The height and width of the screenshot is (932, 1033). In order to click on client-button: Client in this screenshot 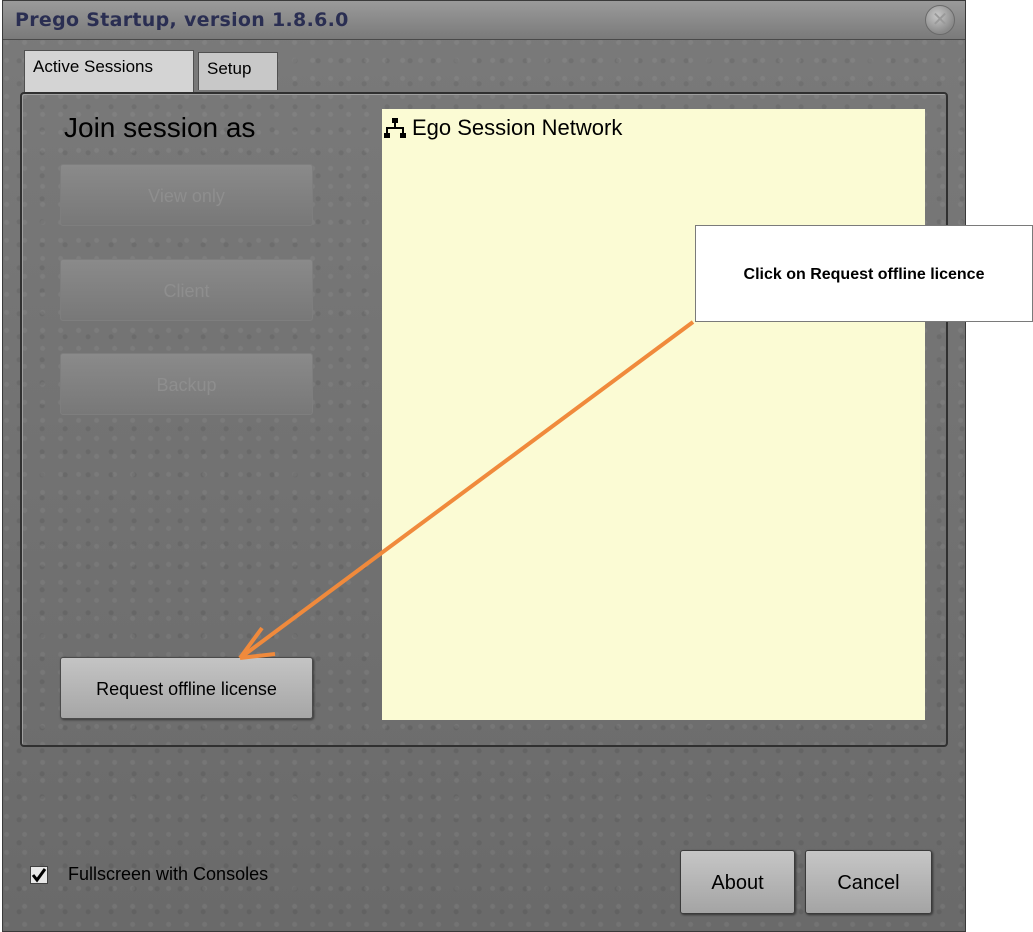, I will do `click(186, 290)`.